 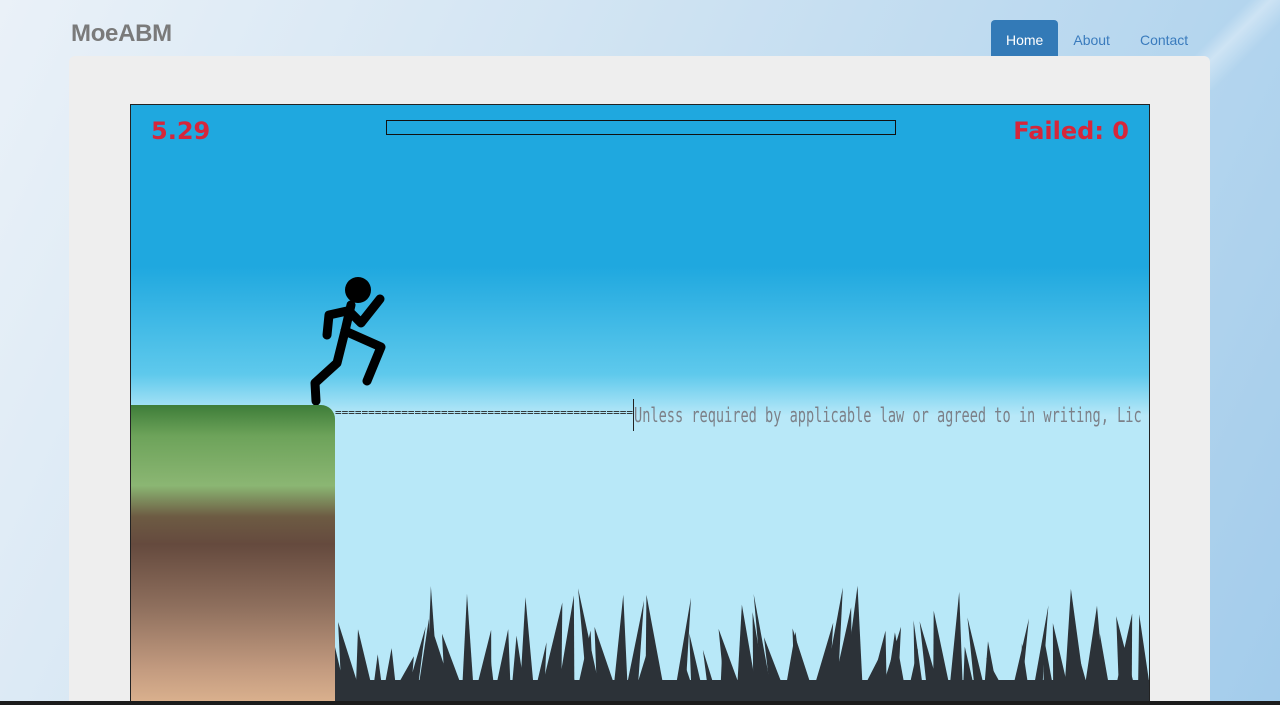 I want to click on failed-counter: Failed: 0, so click(x=1071, y=131).